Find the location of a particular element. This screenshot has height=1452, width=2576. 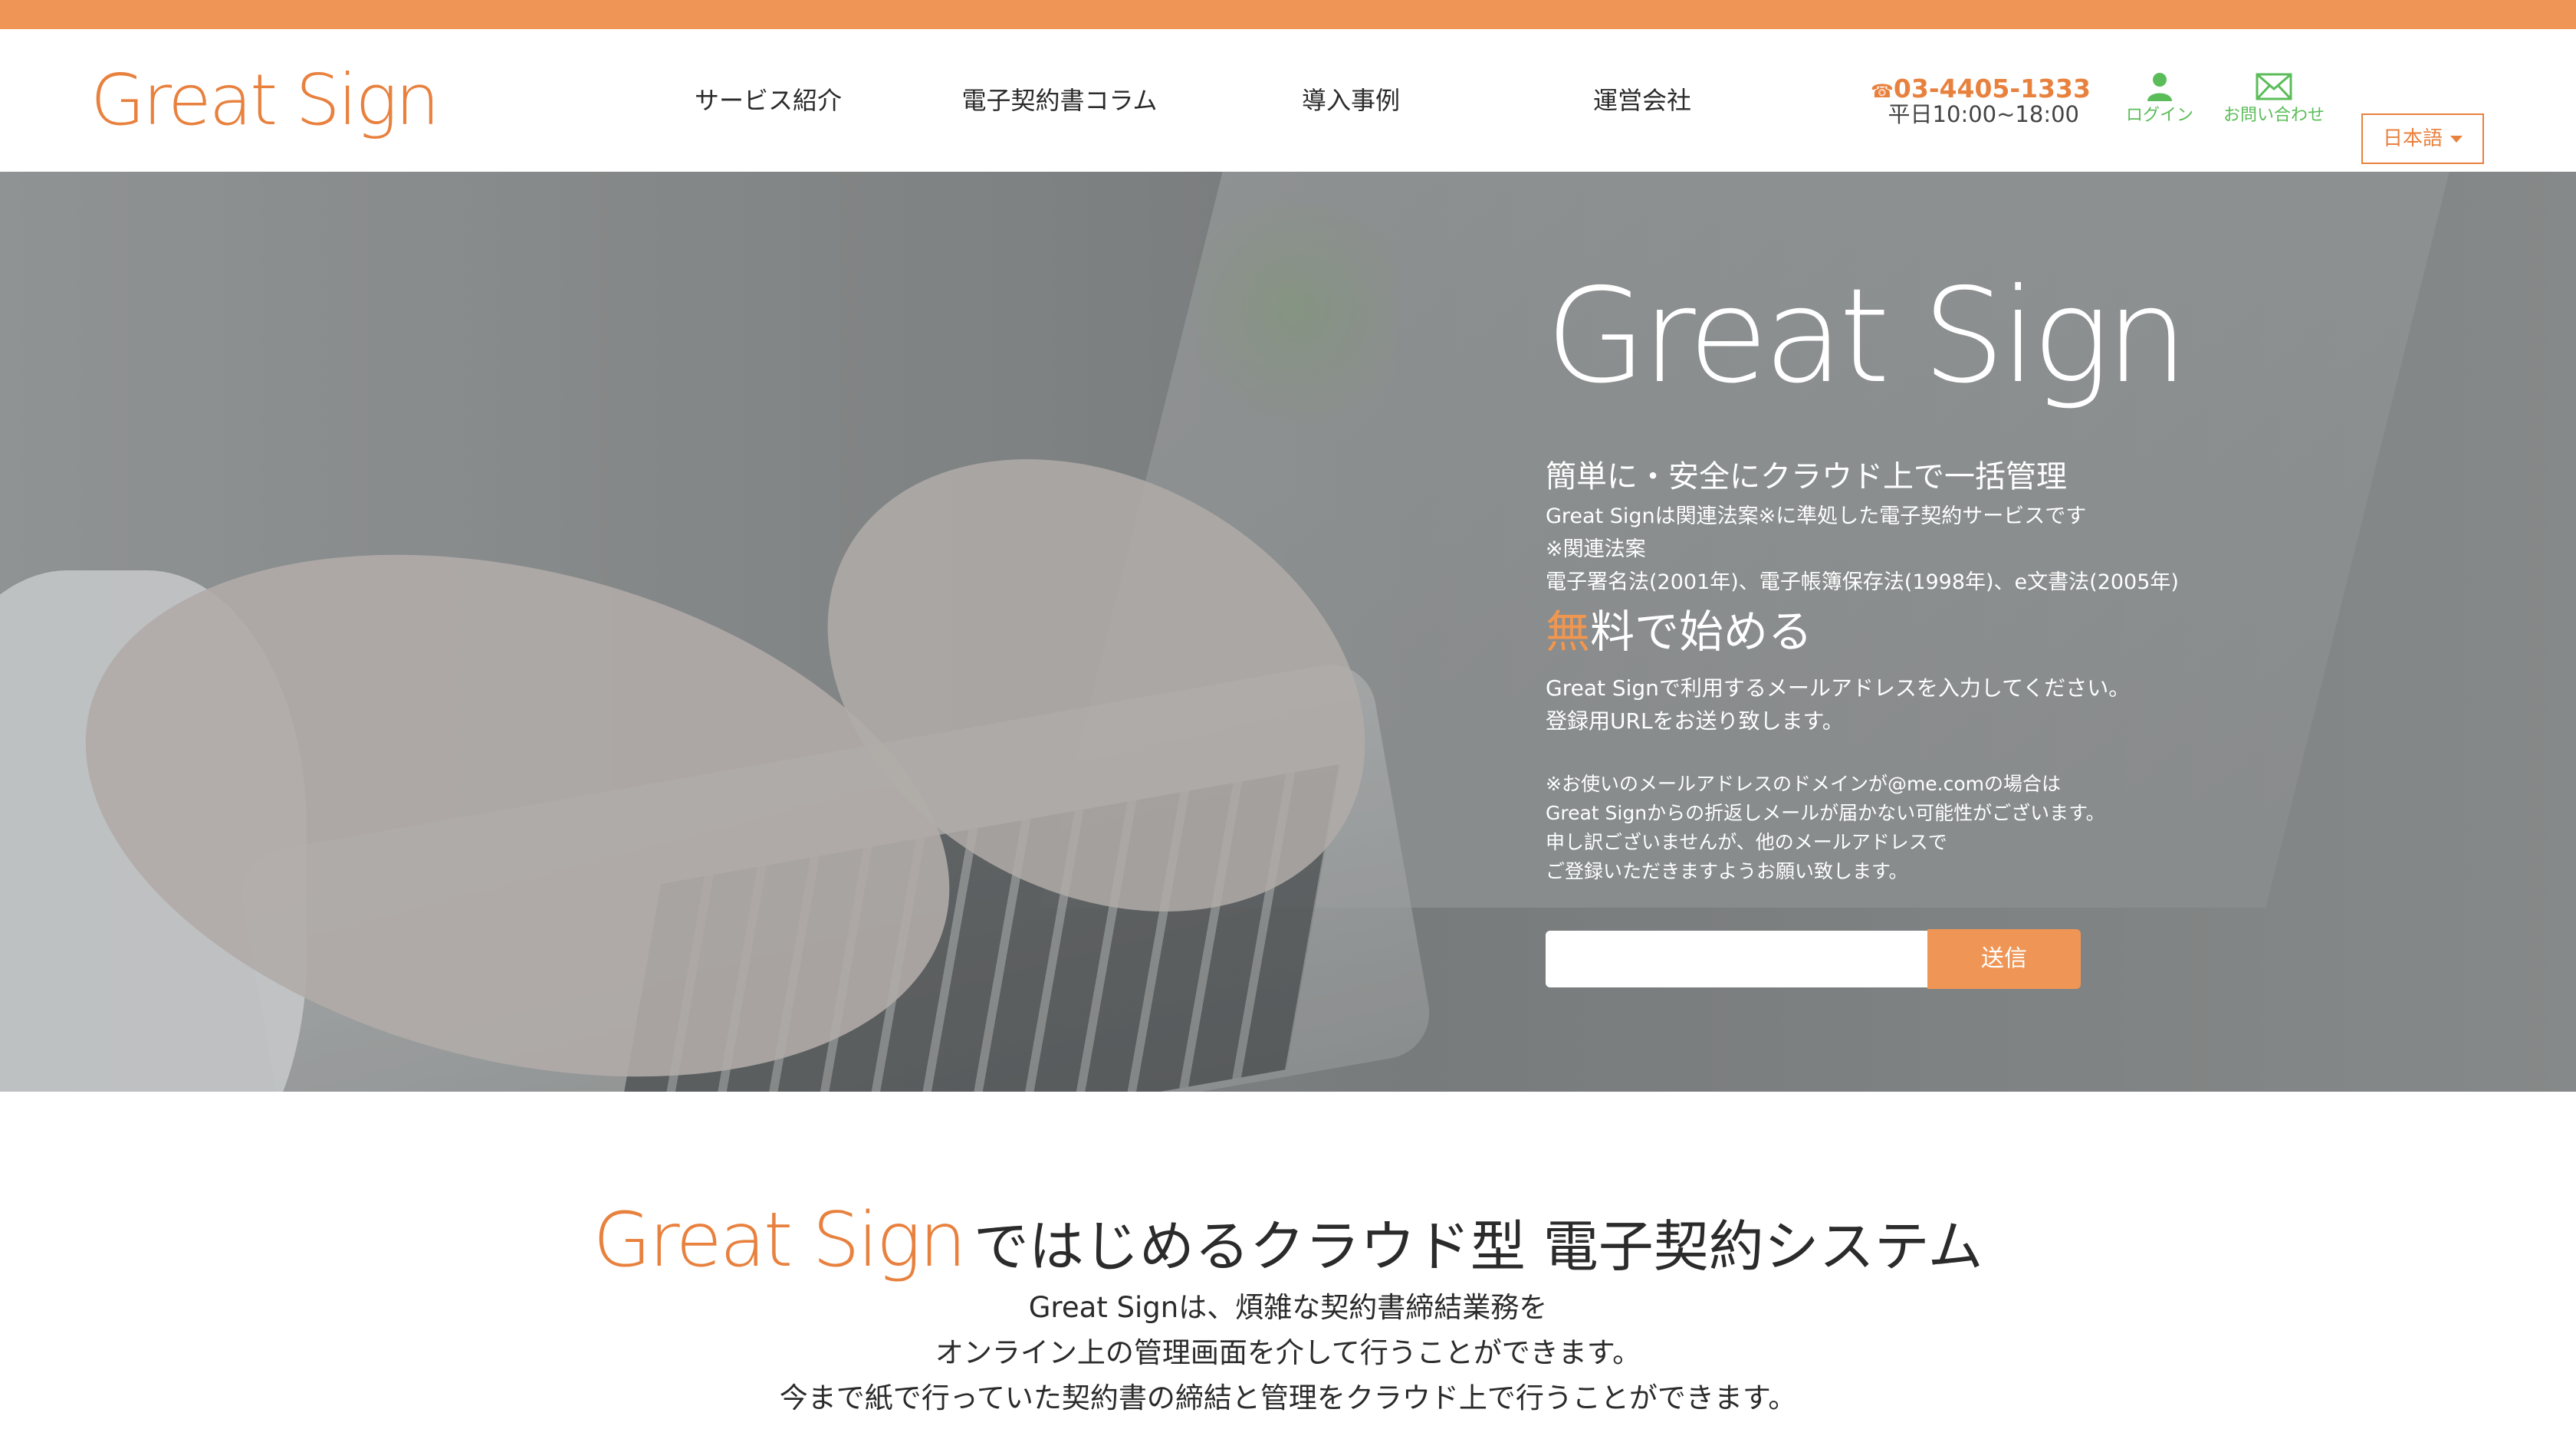

signup-intro-line: 登録用URLをお送り致します。 is located at coordinates (1695, 721).